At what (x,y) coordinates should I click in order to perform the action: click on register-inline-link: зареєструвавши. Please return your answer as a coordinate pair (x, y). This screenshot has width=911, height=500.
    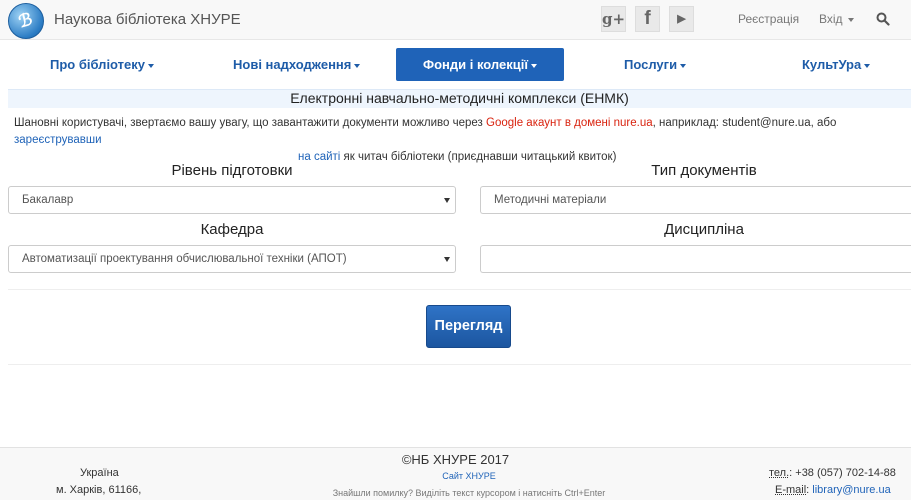
    Looking at the image, I should click on (58, 140).